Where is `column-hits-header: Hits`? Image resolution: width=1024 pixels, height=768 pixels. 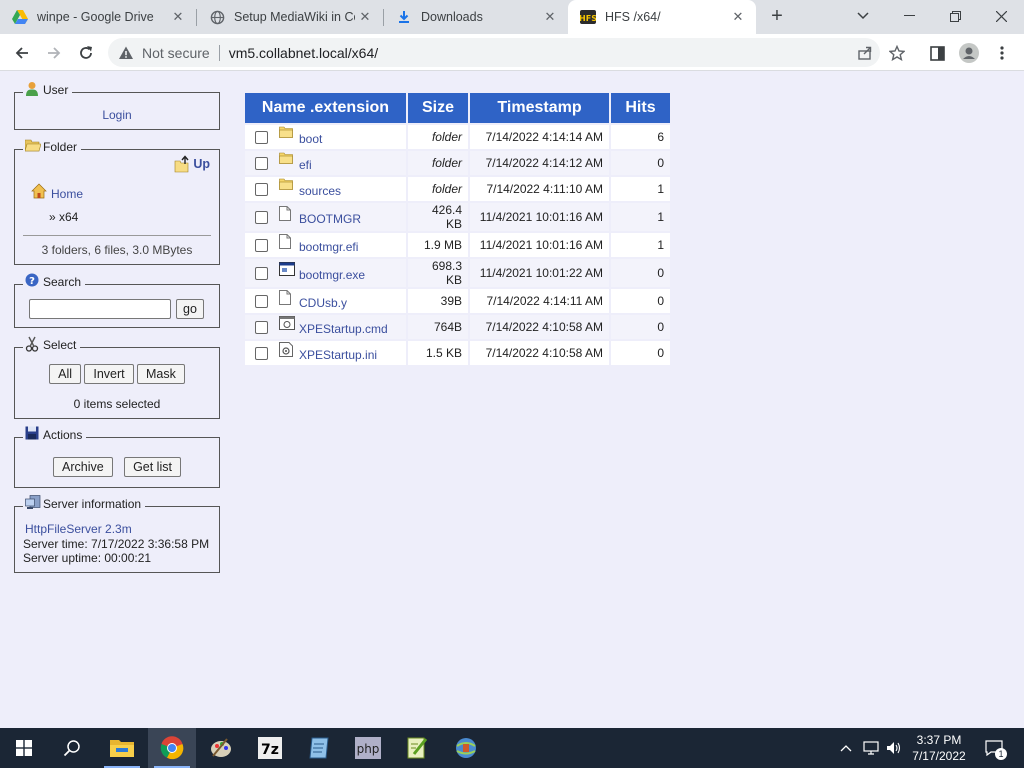 column-hits-header: Hits is located at coordinates (640, 108).